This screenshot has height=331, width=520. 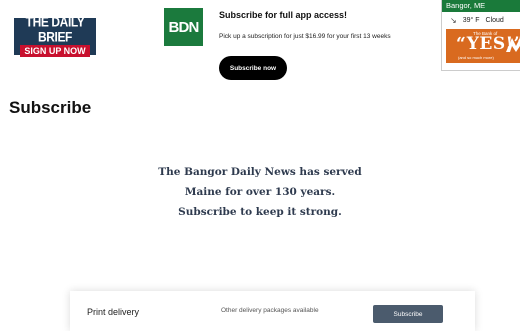 I want to click on tagline-line: Maine for over 130 years., so click(x=260, y=192).